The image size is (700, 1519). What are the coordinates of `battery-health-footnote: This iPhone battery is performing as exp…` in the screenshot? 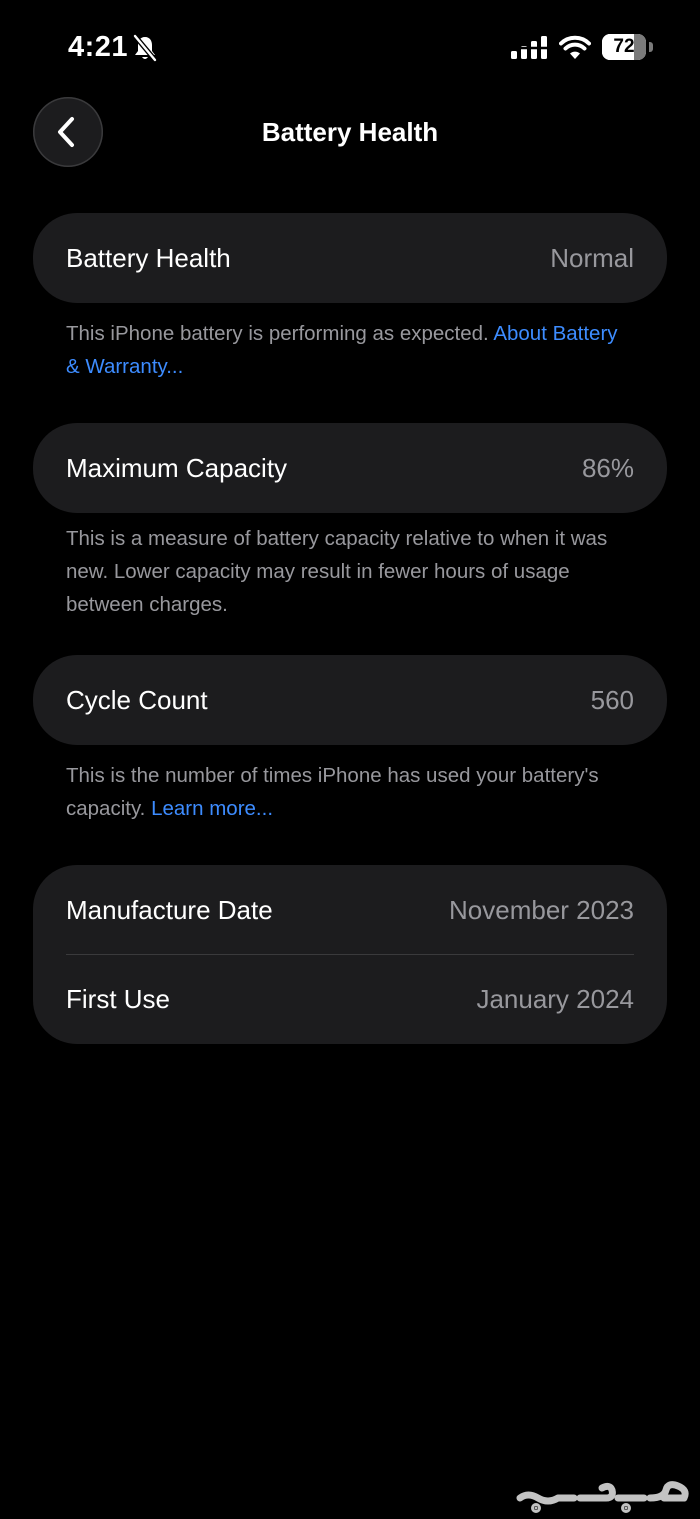 It's located at (351, 350).